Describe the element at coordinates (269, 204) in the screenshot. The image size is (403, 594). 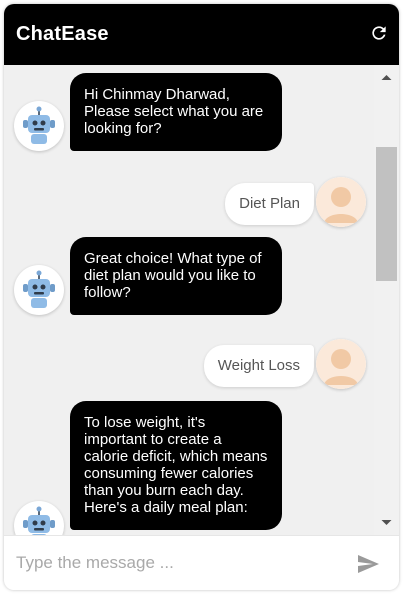
I see `user-message: Diet Plan` at that location.